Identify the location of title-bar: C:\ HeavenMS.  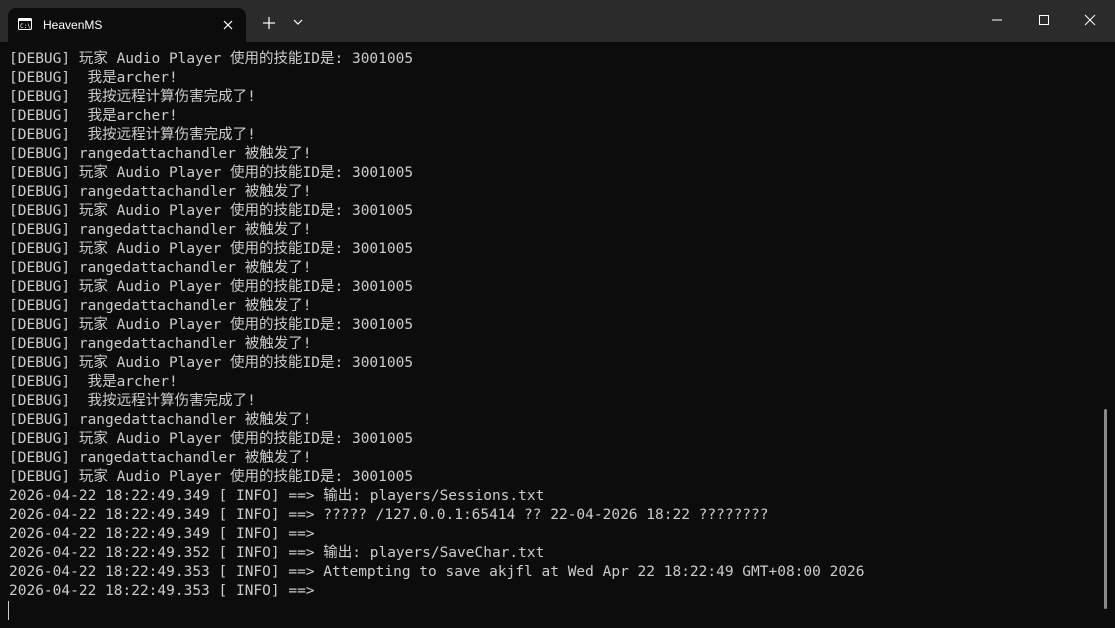
(557, 21).